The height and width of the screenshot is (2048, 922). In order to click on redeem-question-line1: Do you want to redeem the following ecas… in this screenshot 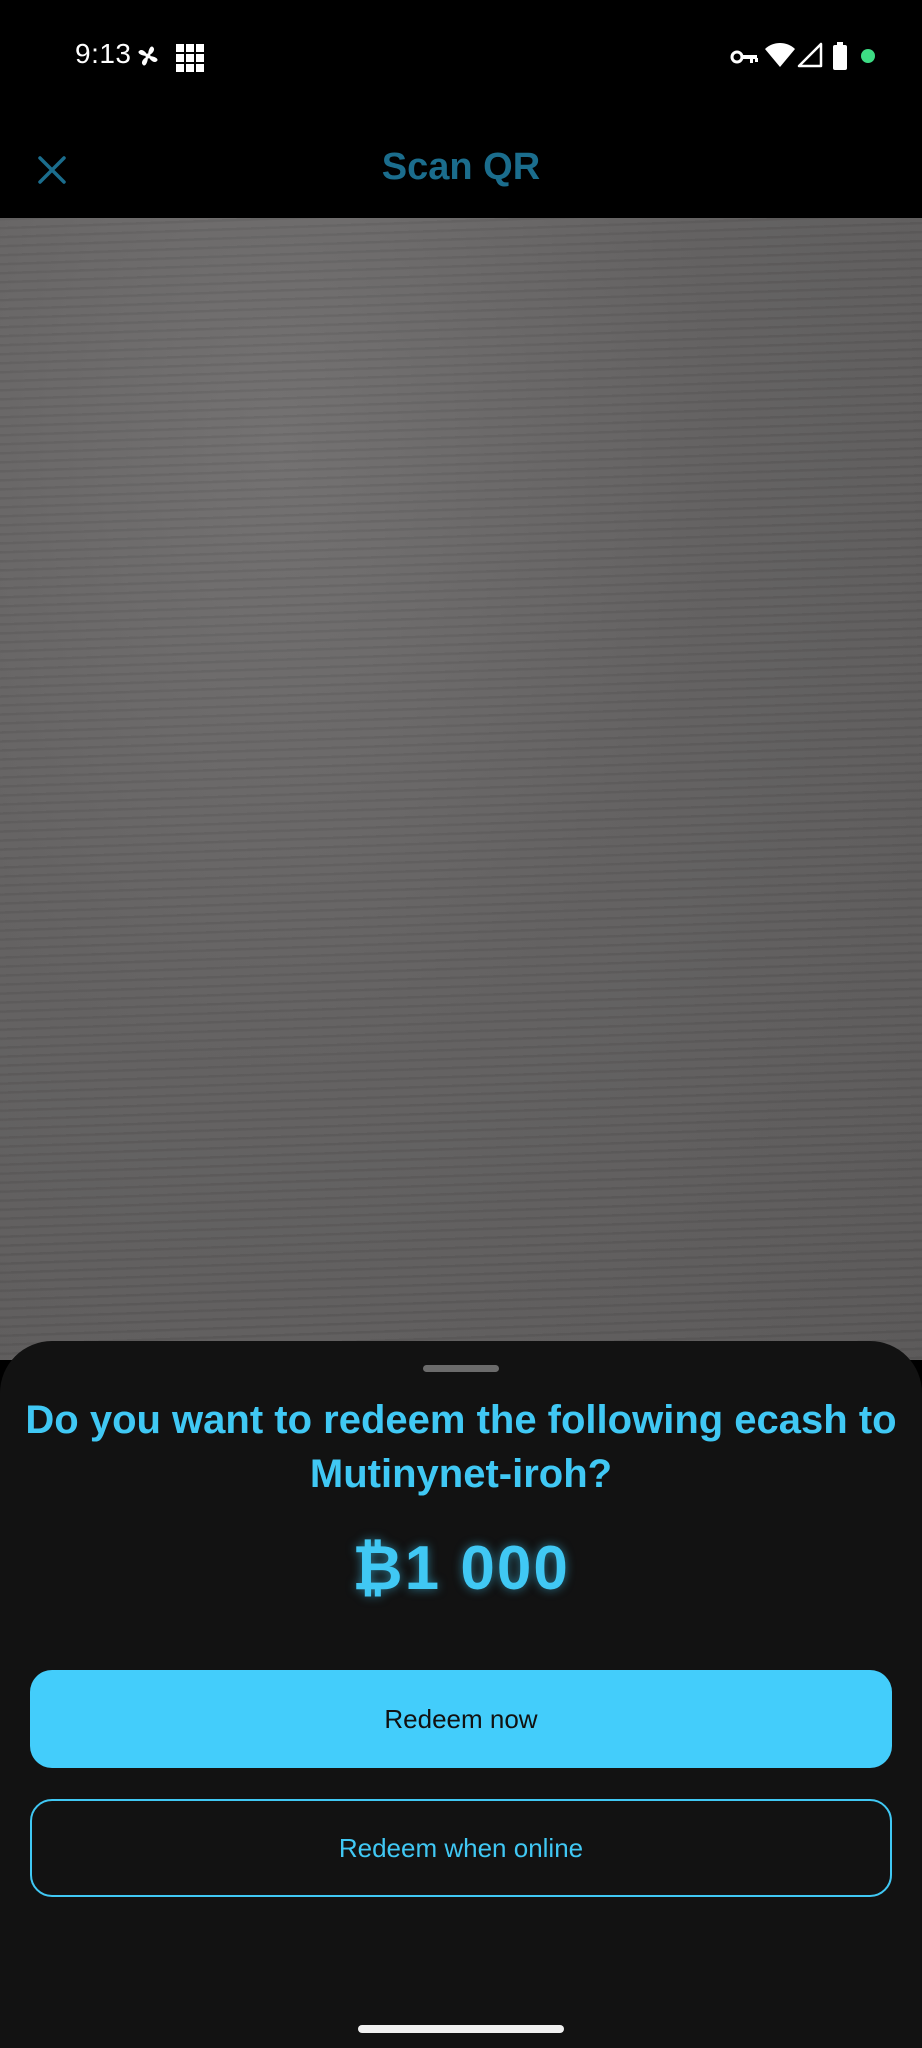, I will do `click(461, 1420)`.